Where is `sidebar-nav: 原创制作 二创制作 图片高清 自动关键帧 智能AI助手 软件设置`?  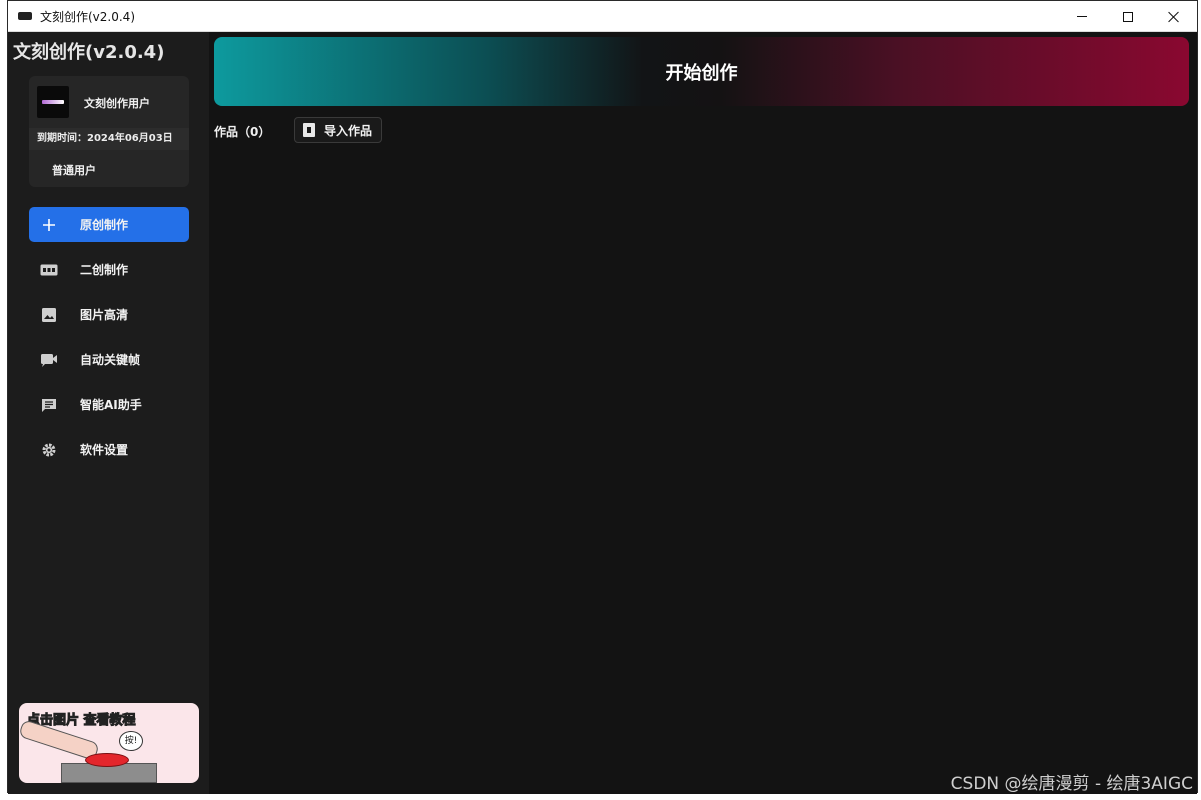
sidebar-nav: 原创制作 二创制作 图片高清 自动关键帧 智能AI助手 软件设置 is located at coordinates (109, 342).